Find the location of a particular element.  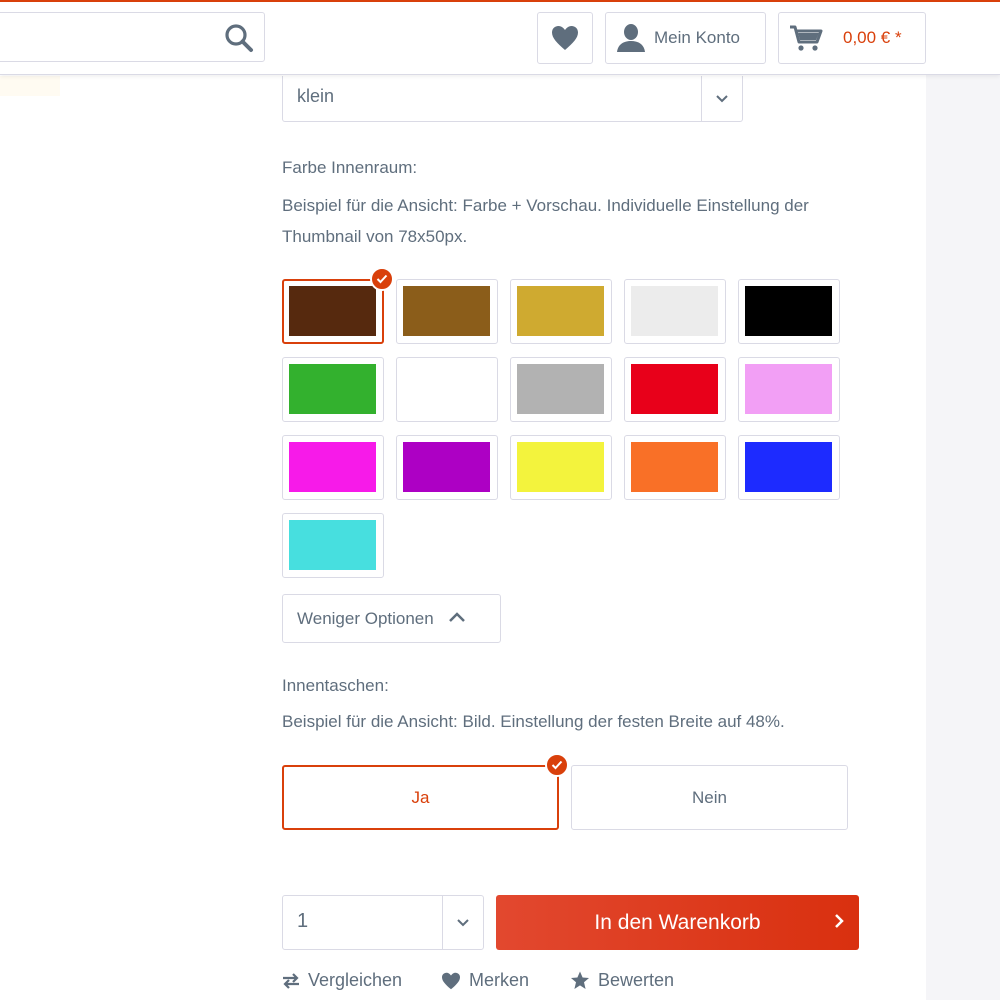

chevron-right-icon is located at coordinates (839, 924).